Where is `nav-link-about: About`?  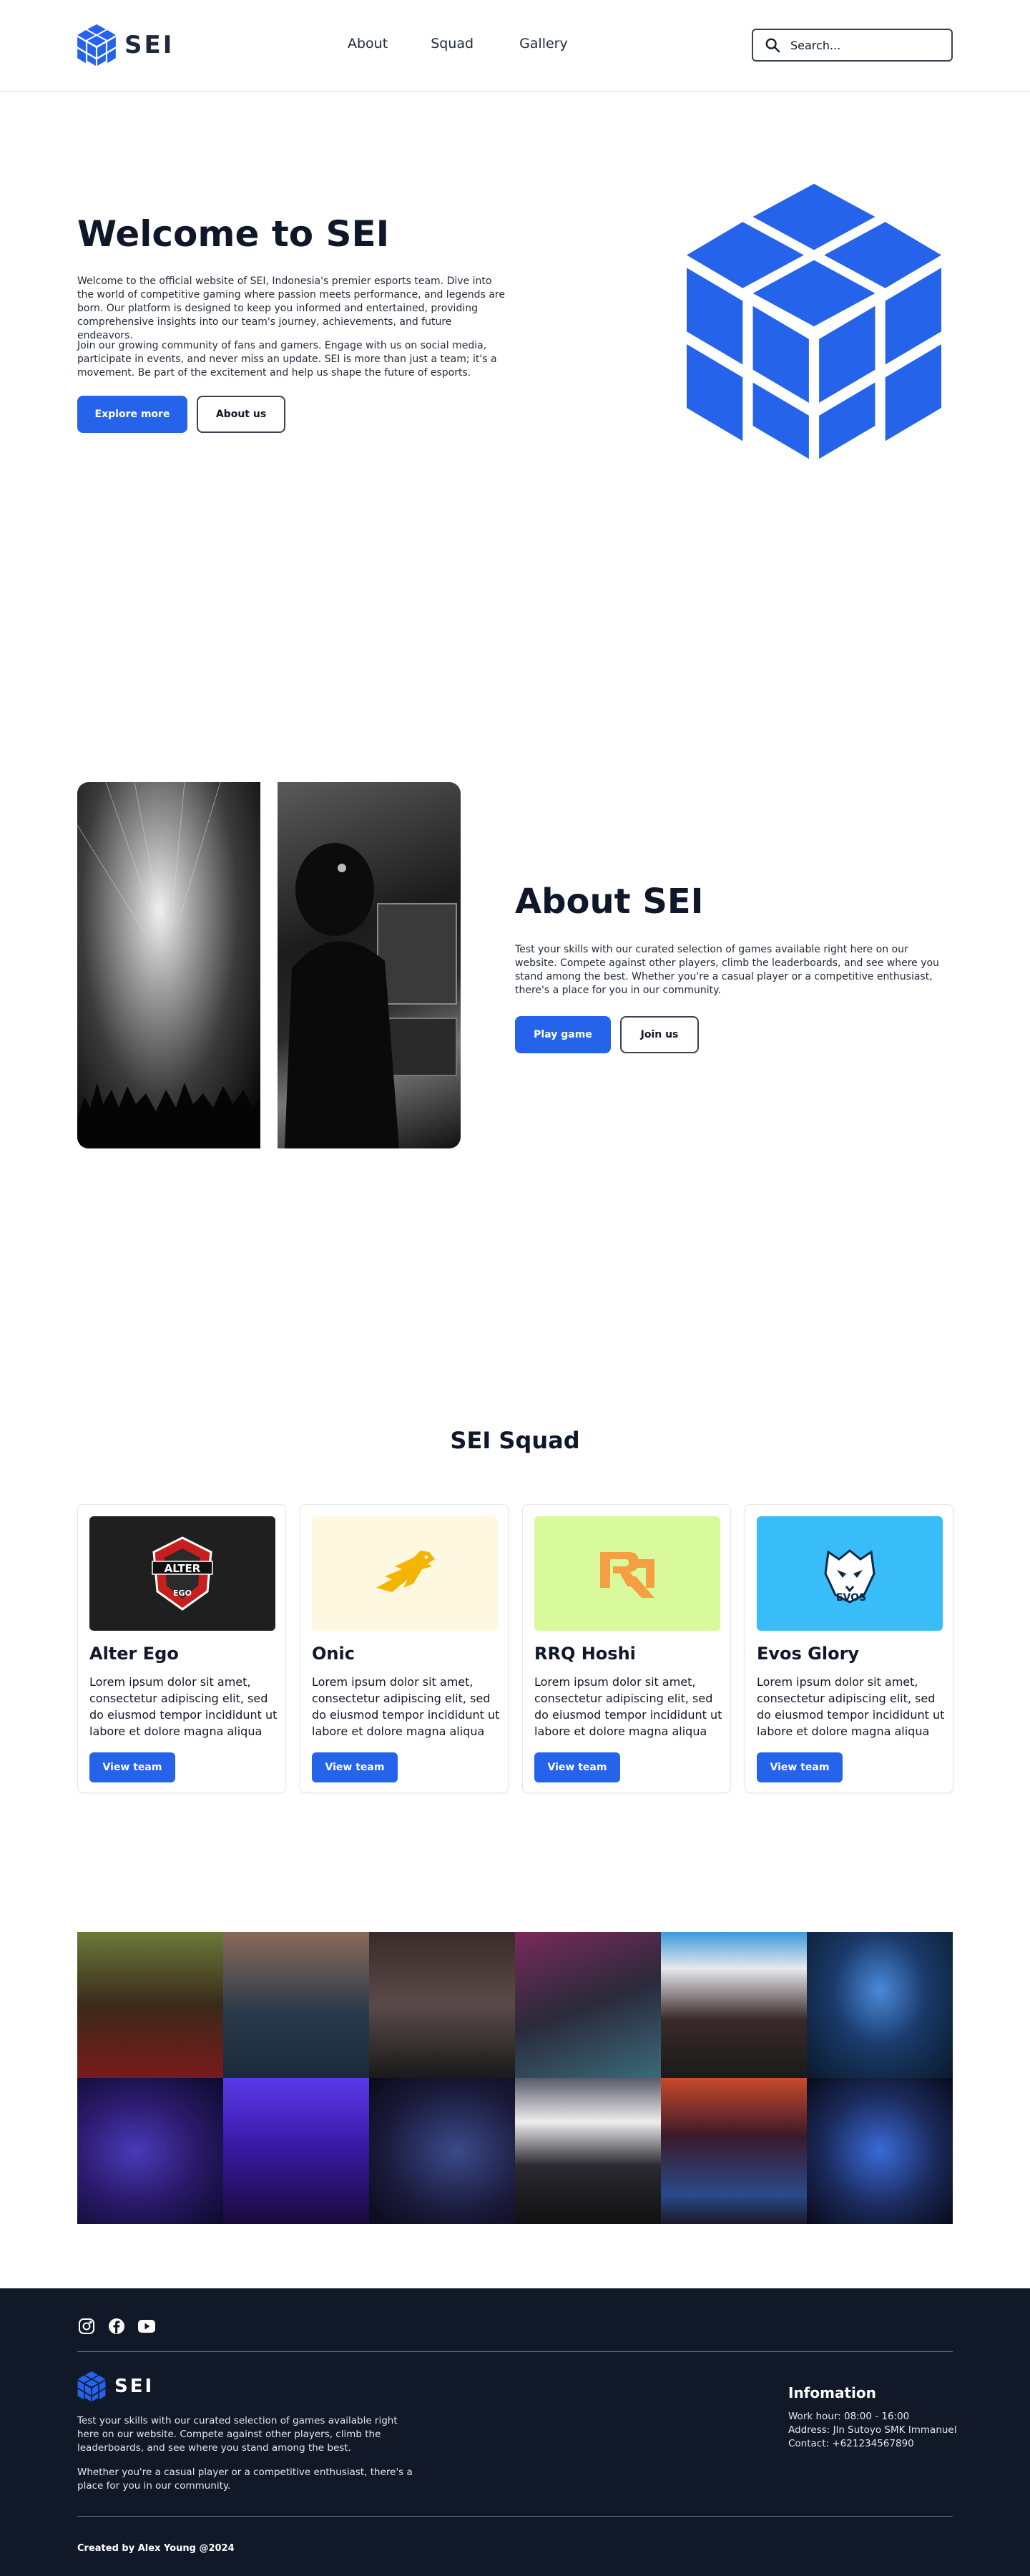
nav-link-about: About is located at coordinates (368, 44).